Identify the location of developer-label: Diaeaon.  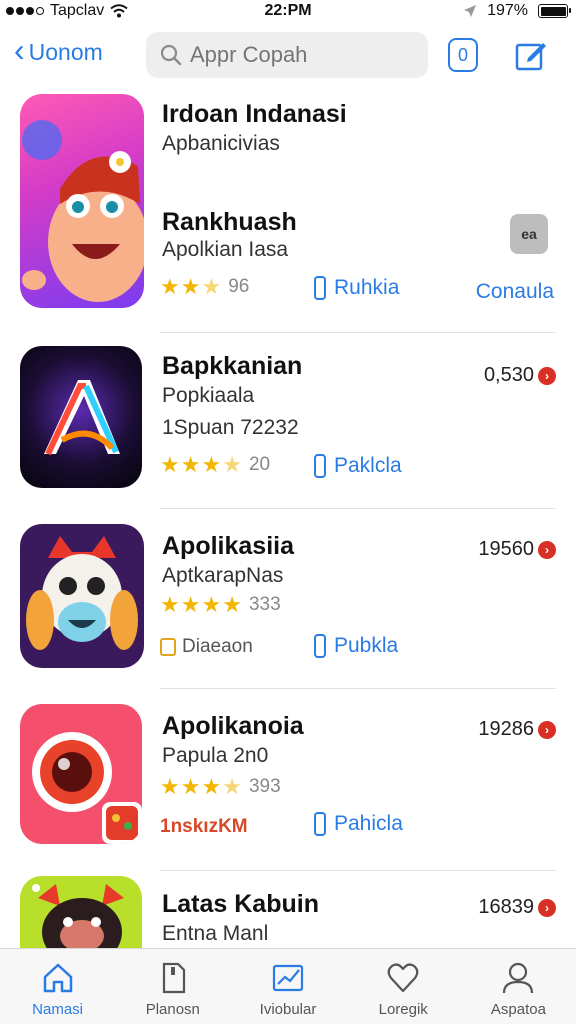
(206, 647).